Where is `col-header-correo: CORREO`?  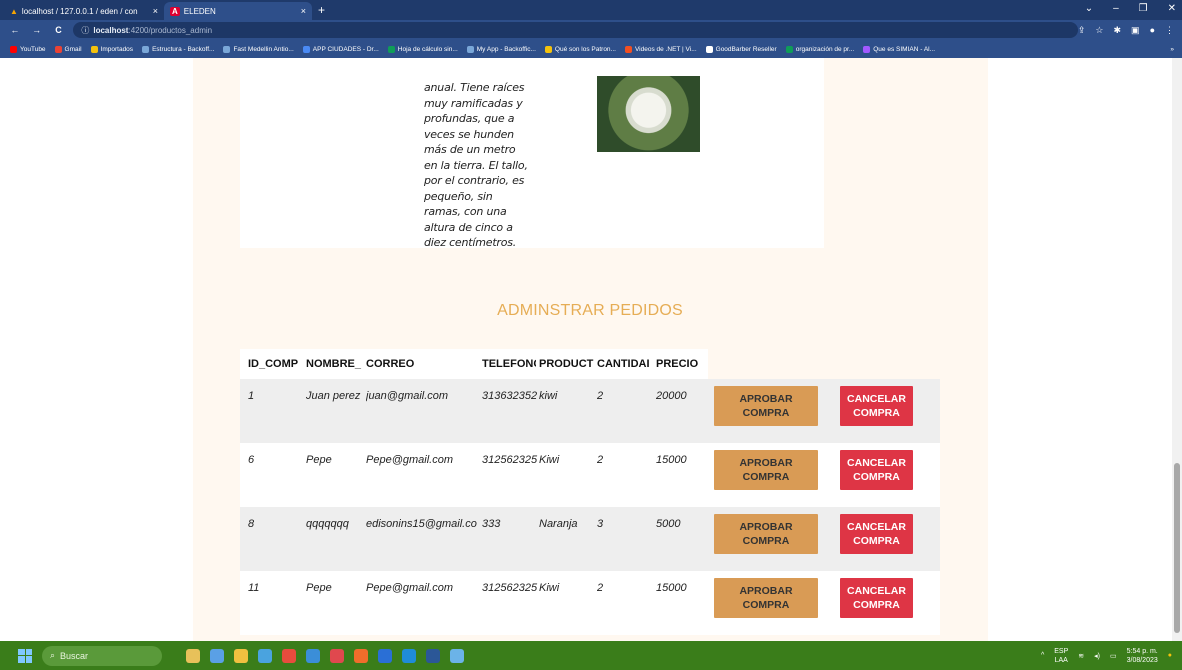 col-header-correo: CORREO is located at coordinates (390, 364).